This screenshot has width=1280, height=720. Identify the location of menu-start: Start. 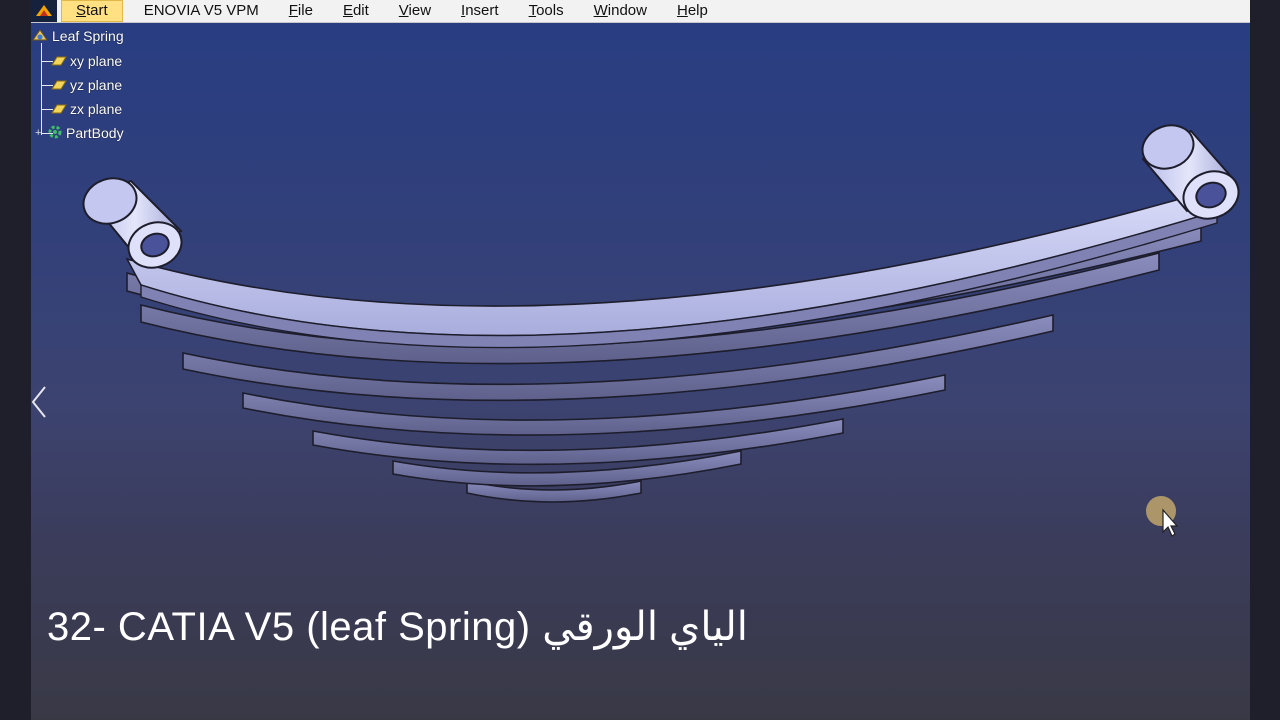
(92, 11).